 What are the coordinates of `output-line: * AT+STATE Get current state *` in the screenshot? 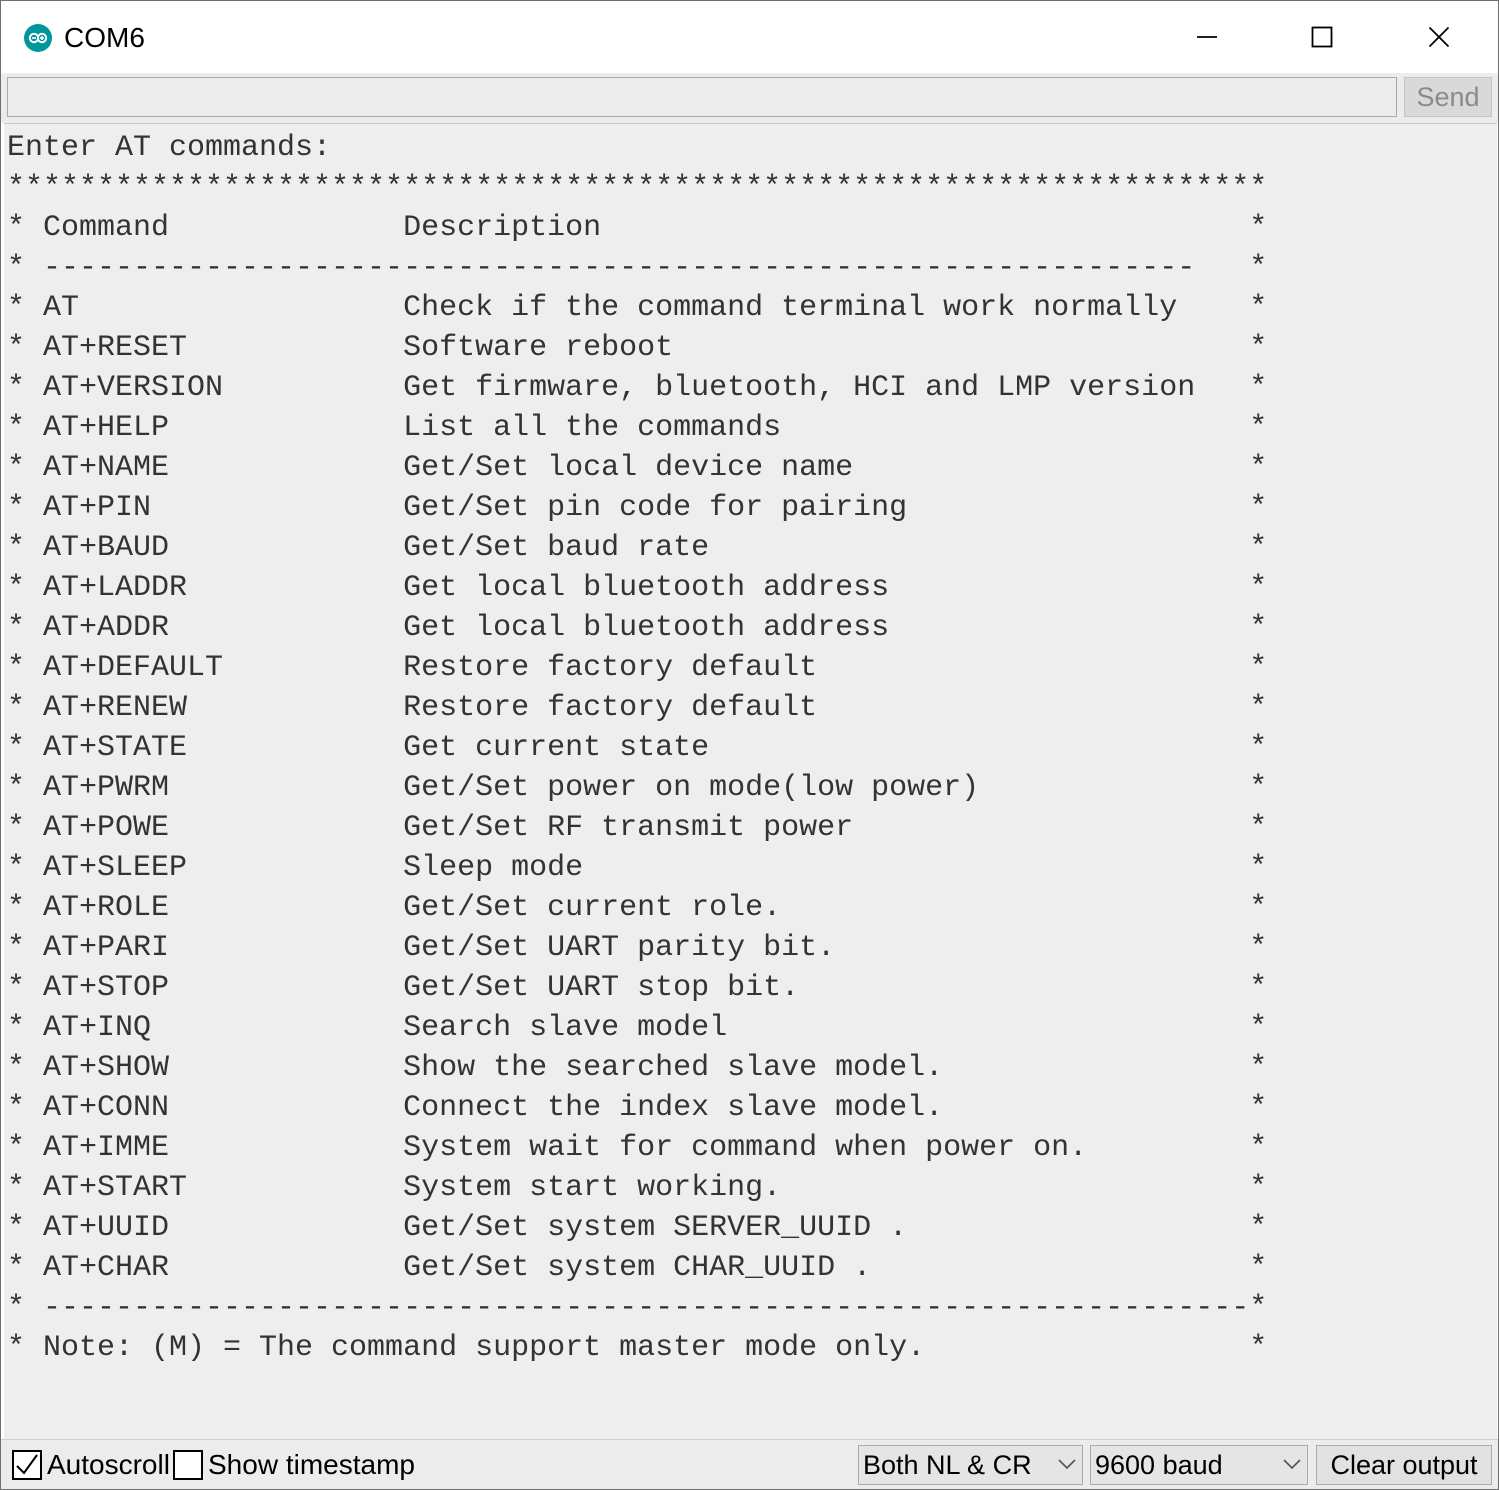 It's located at (637, 748).